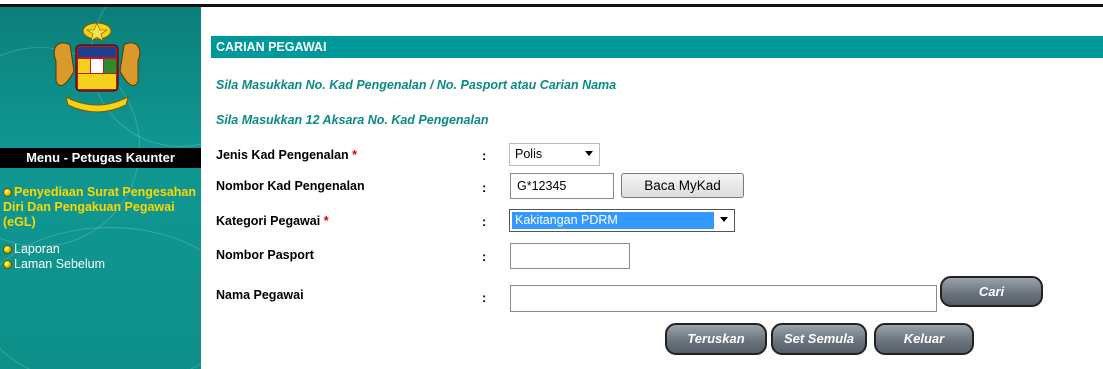 Image resolution: width=1103 pixels, height=369 pixels. I want to click on sidebar-item-laporan: Laporan, so click(31, 249).